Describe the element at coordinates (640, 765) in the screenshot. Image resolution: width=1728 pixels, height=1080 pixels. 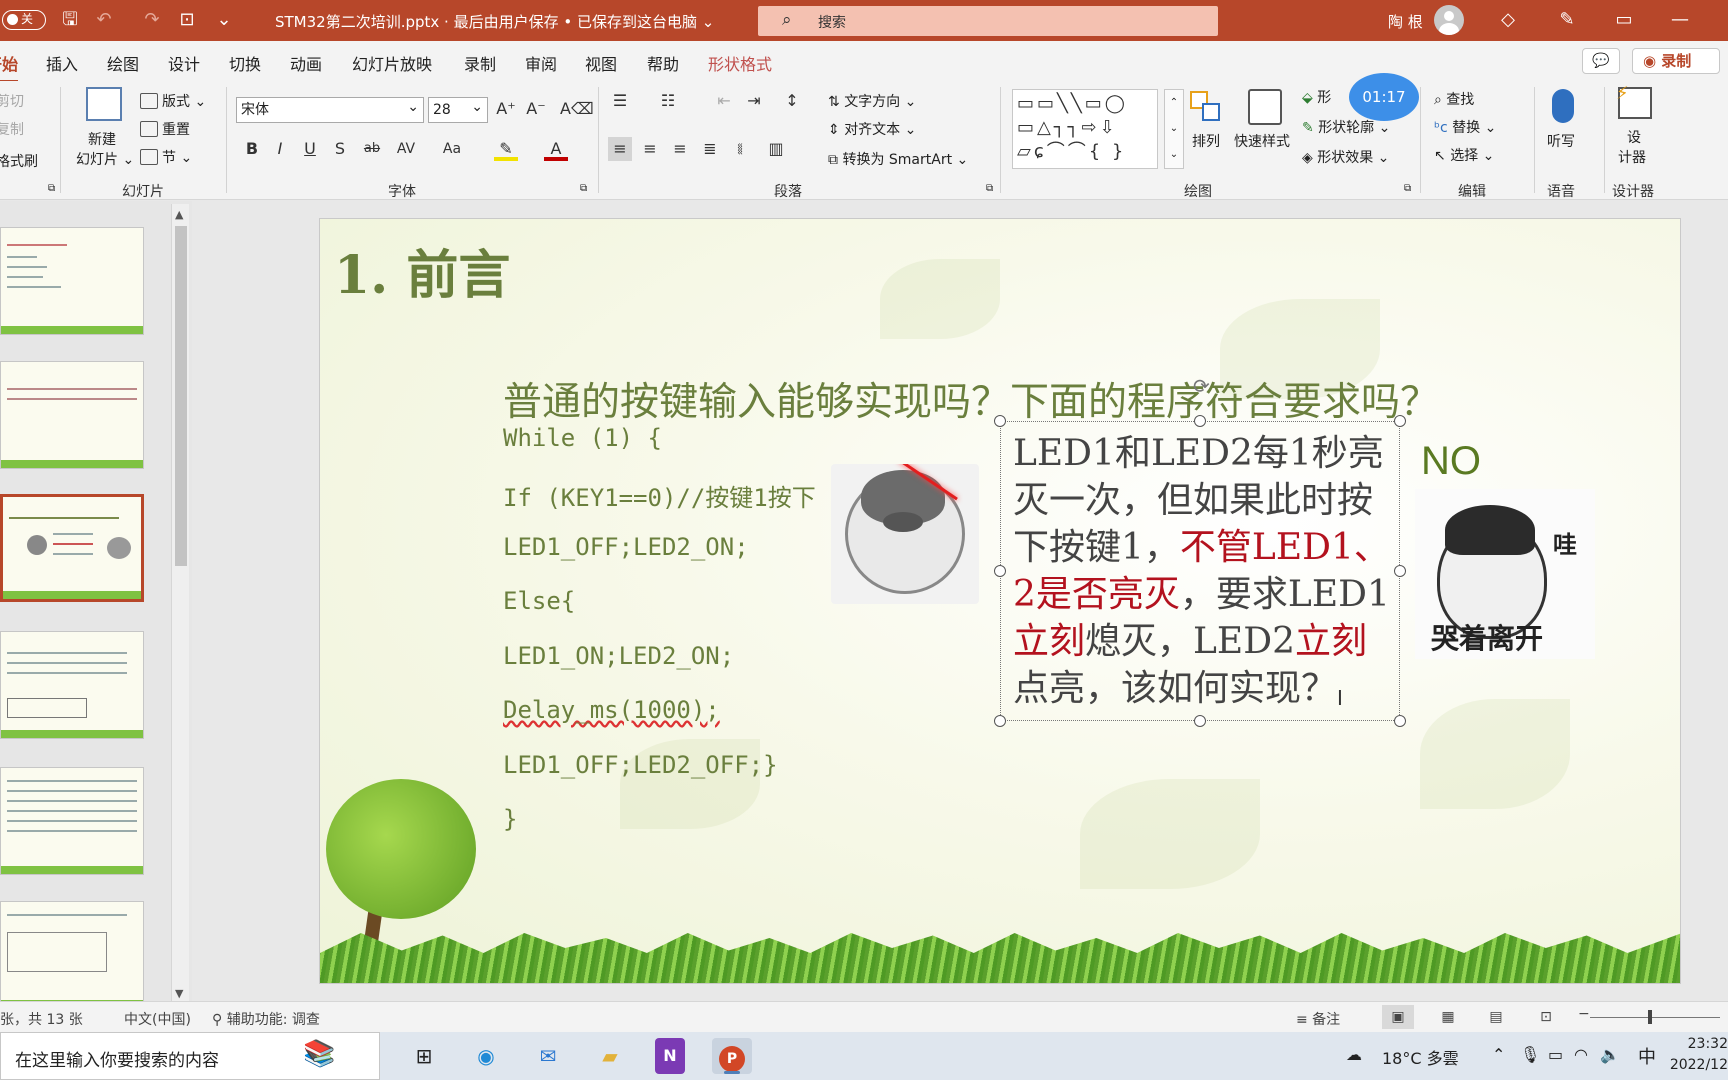
I see `code-line: LED1_OFF;LED2_OFF;}` at that location.